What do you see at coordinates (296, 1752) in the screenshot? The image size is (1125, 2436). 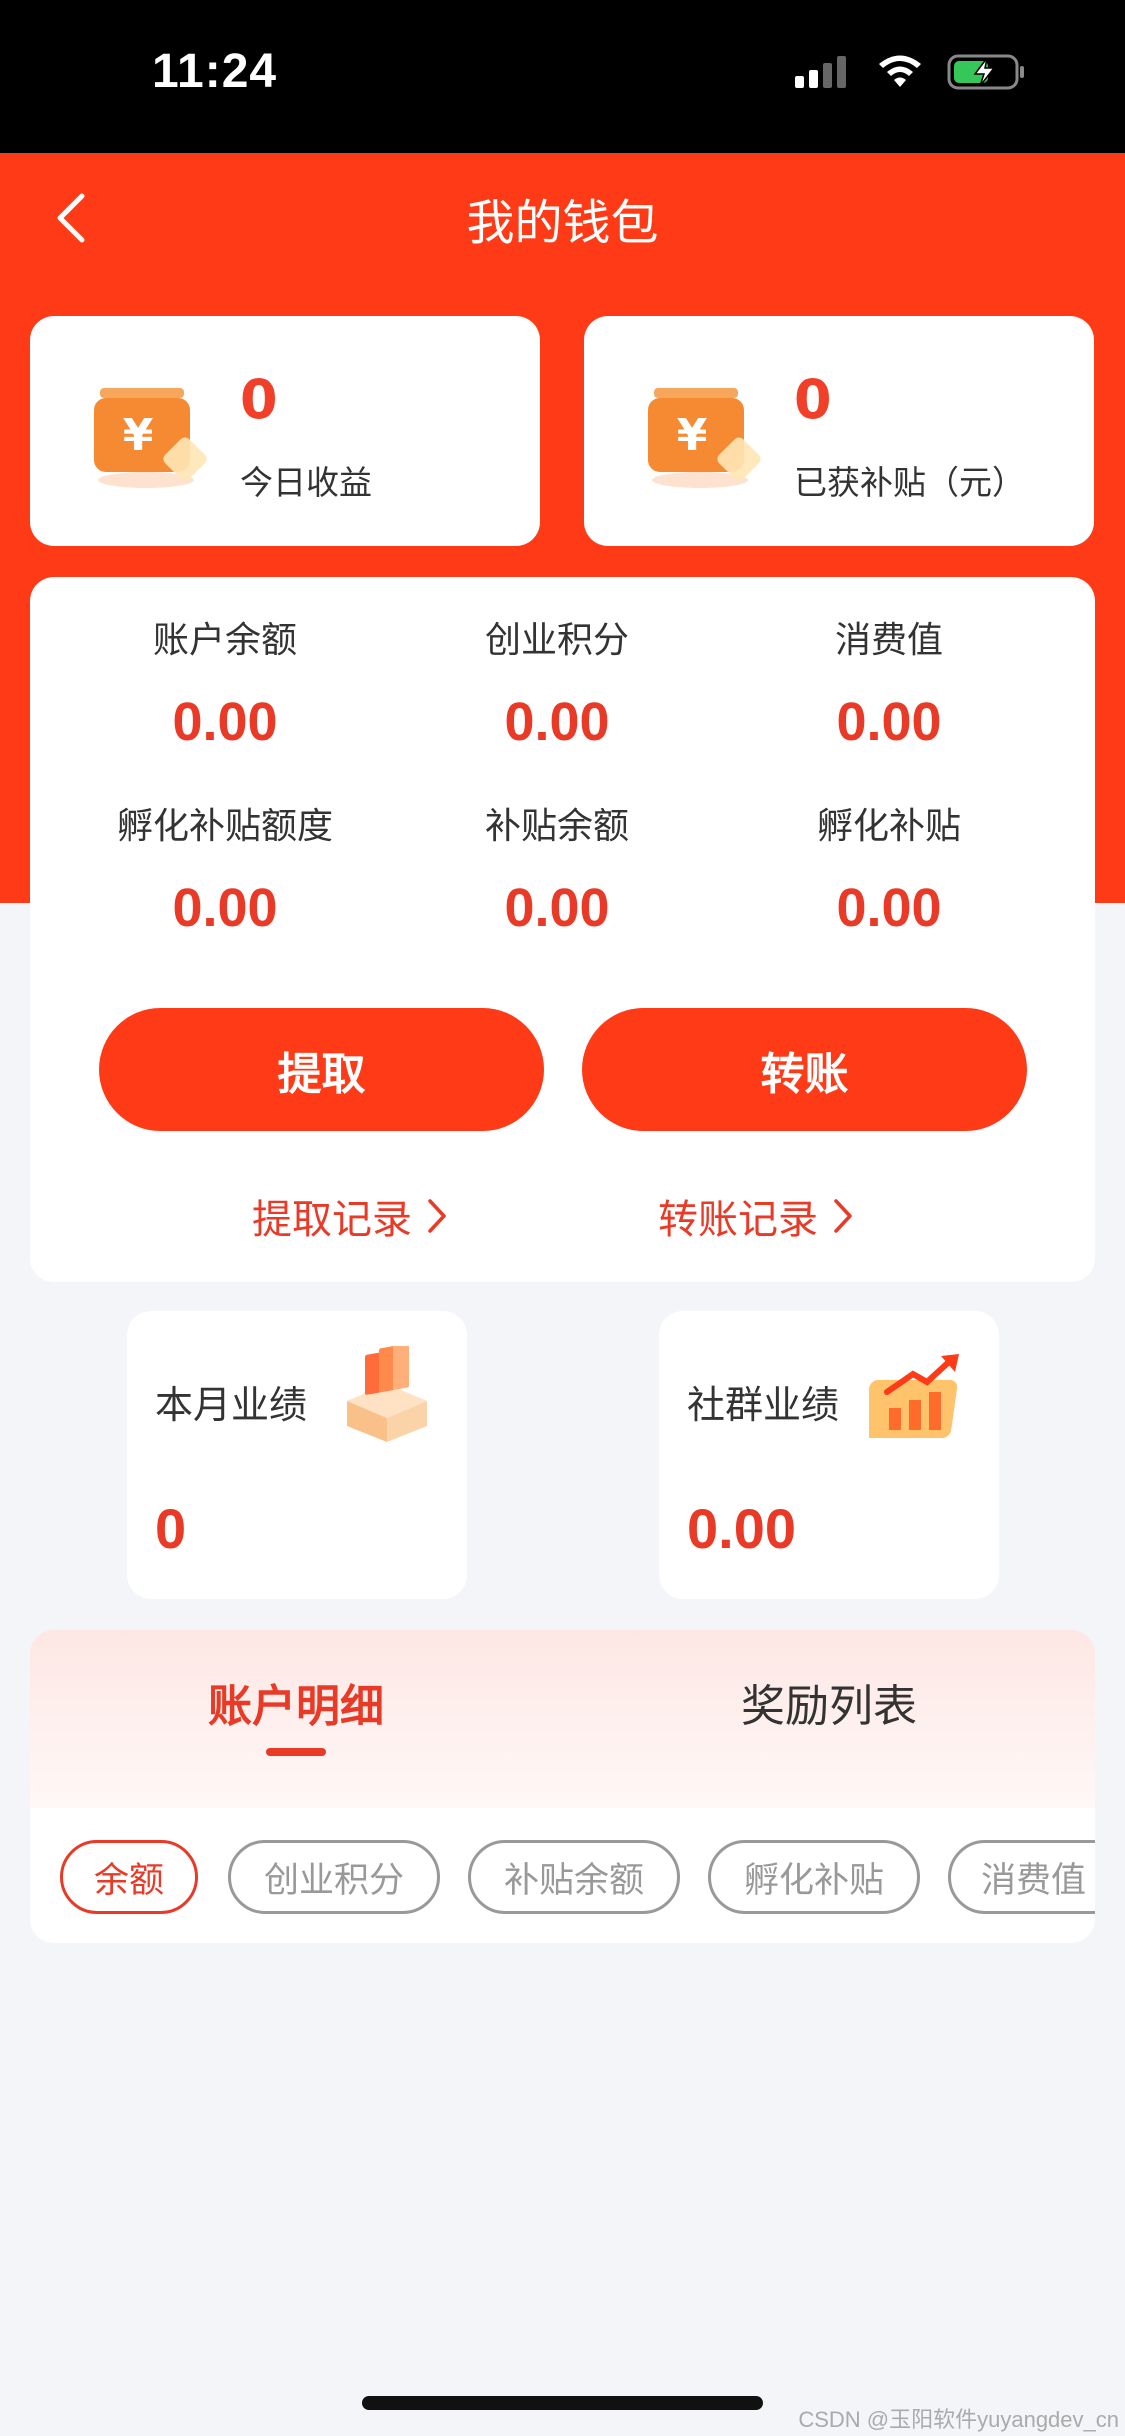 I see `active-tab-indicator` at bounding box center [296, 1752].